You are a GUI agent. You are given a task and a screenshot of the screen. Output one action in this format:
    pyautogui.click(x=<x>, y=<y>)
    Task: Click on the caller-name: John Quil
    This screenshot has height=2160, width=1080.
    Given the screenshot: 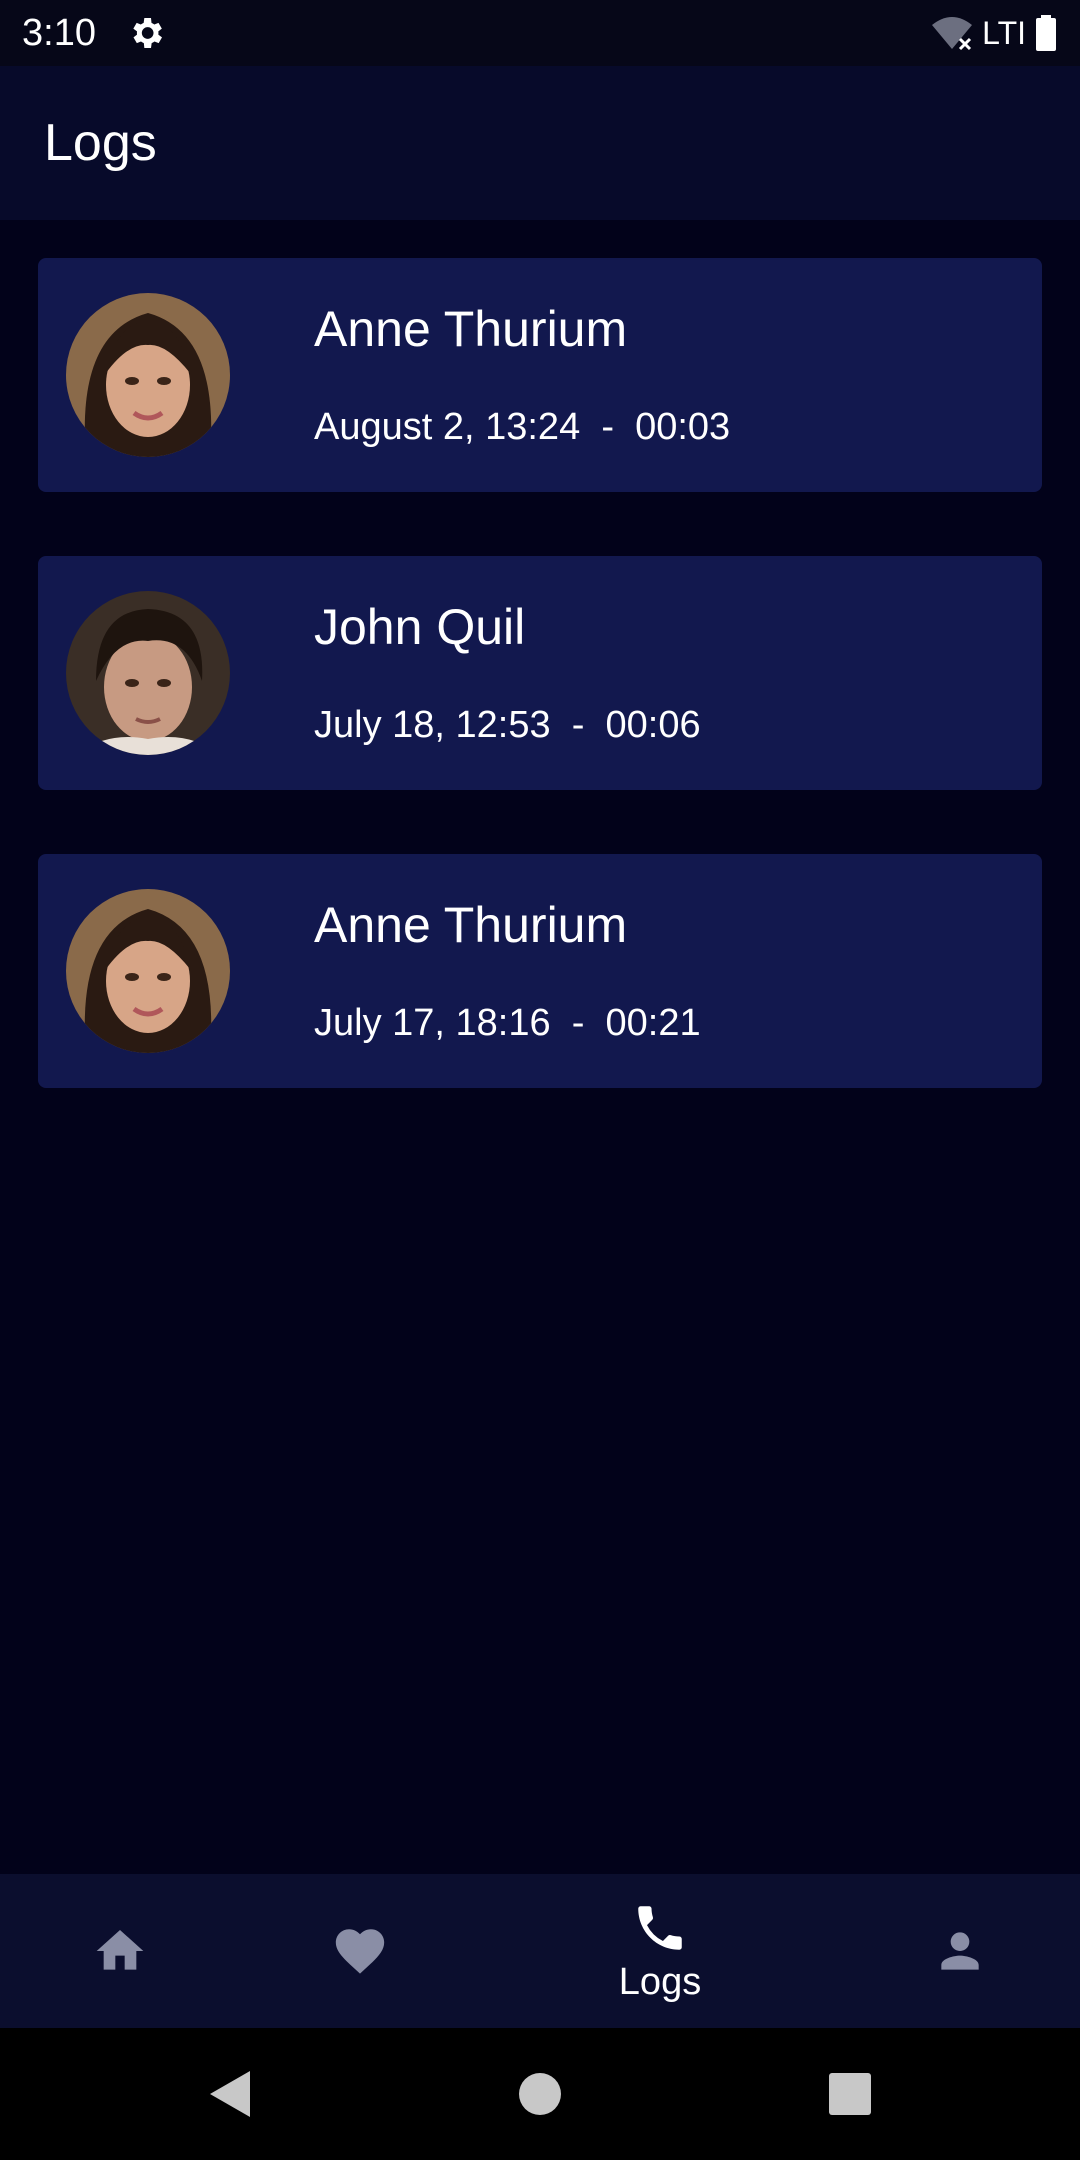 What is the action you would take?
    pyautogui.click(x=420, y=627)
    